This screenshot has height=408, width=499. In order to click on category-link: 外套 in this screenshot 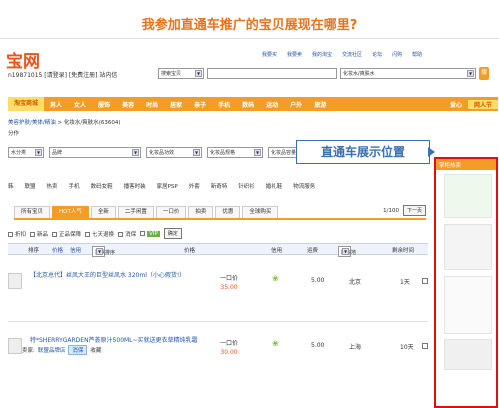, I will do `click(194, 186)`.